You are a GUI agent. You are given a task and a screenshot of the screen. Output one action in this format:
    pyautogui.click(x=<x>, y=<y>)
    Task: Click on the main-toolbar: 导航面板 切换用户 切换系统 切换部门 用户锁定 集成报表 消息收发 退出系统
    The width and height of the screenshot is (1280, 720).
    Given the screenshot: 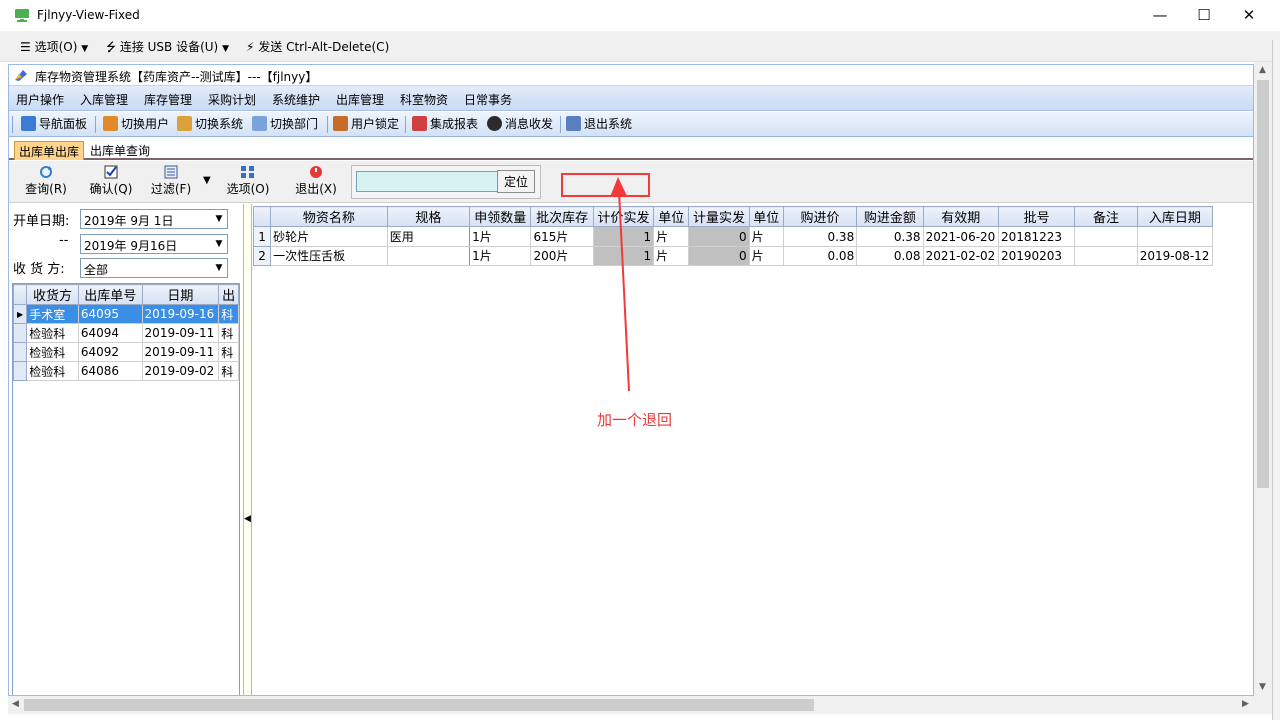 What is the action you would take?
    pyautogui.click(x=631, y=124)
    